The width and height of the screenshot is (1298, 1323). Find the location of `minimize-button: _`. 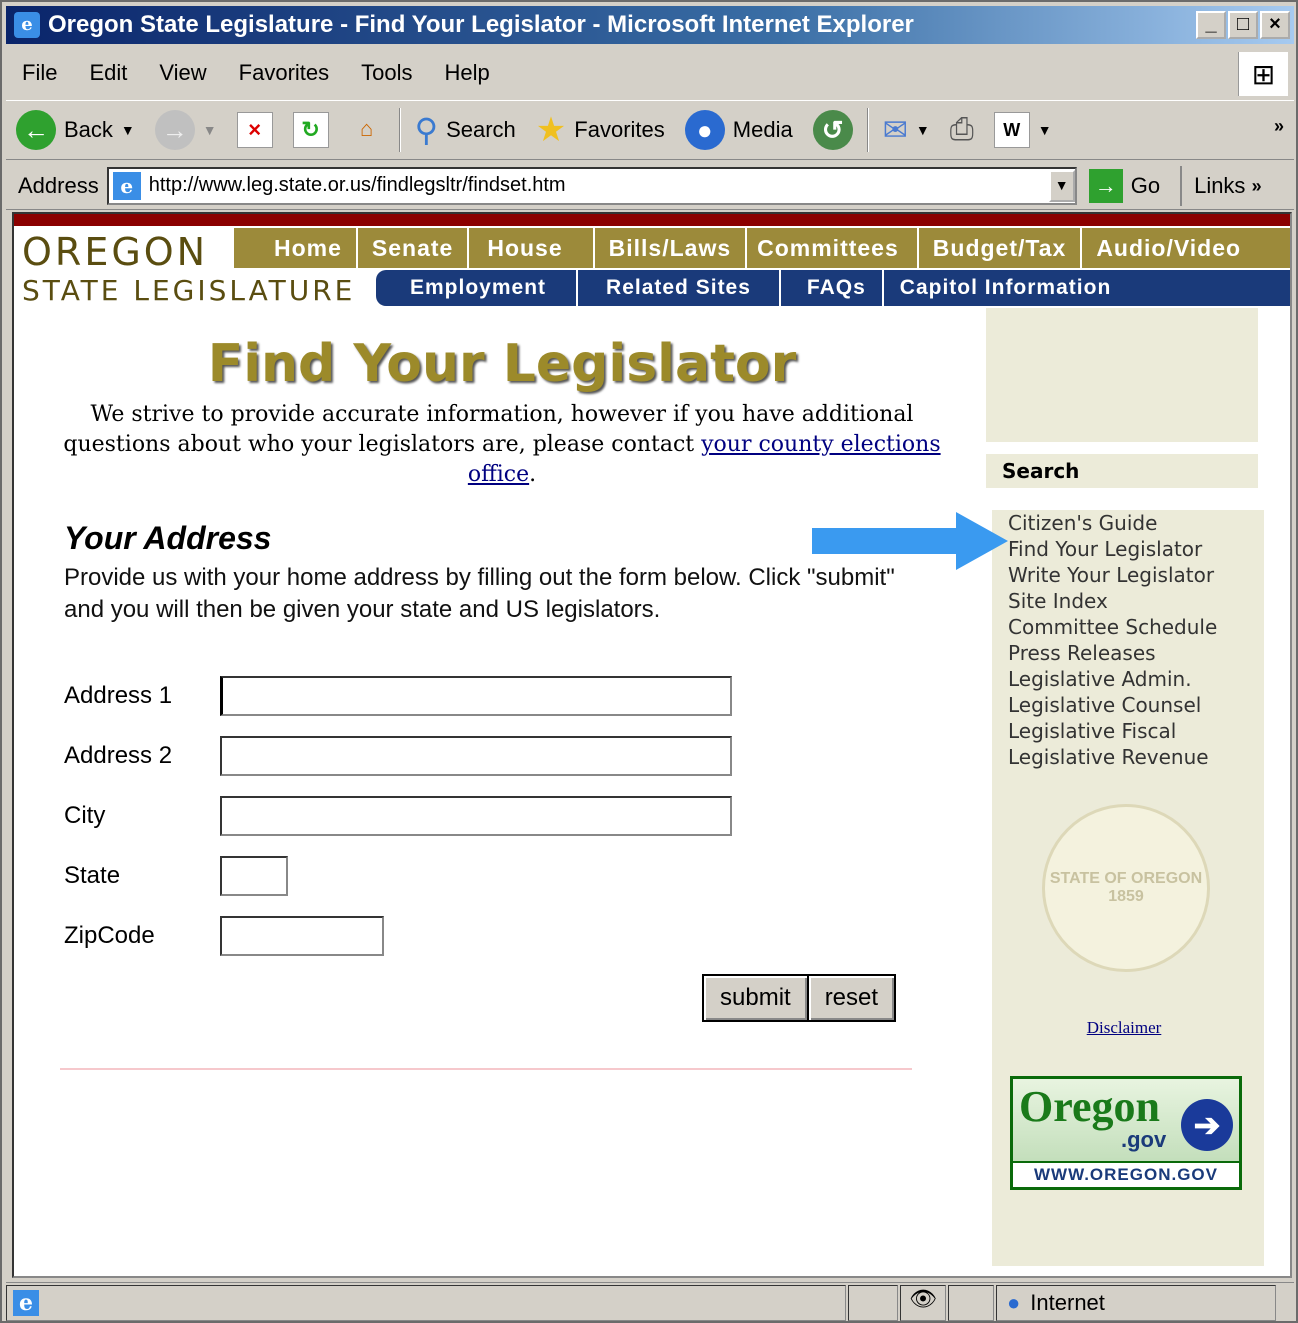

minimize-button: _ is located at coordinates (1211, 25).